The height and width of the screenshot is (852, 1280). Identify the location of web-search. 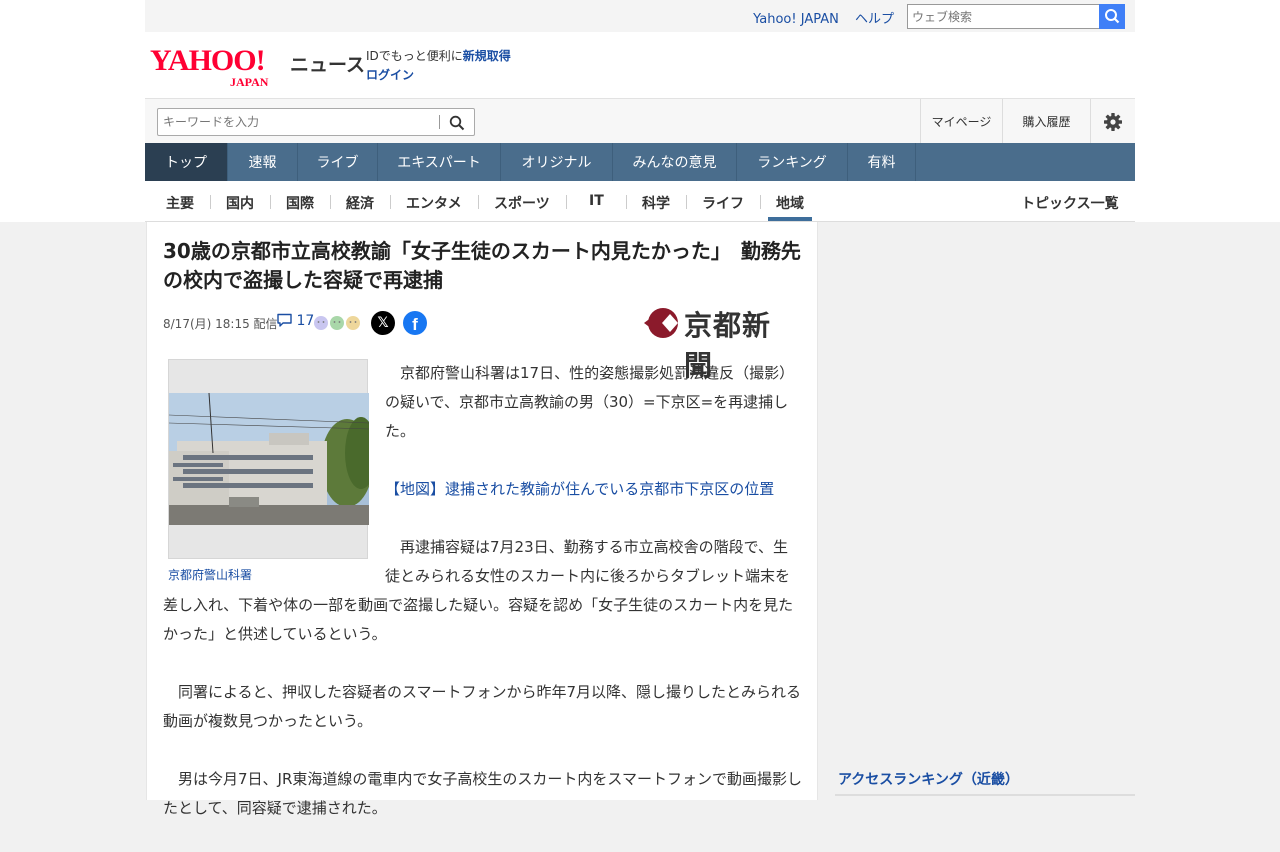
(1016, 16).